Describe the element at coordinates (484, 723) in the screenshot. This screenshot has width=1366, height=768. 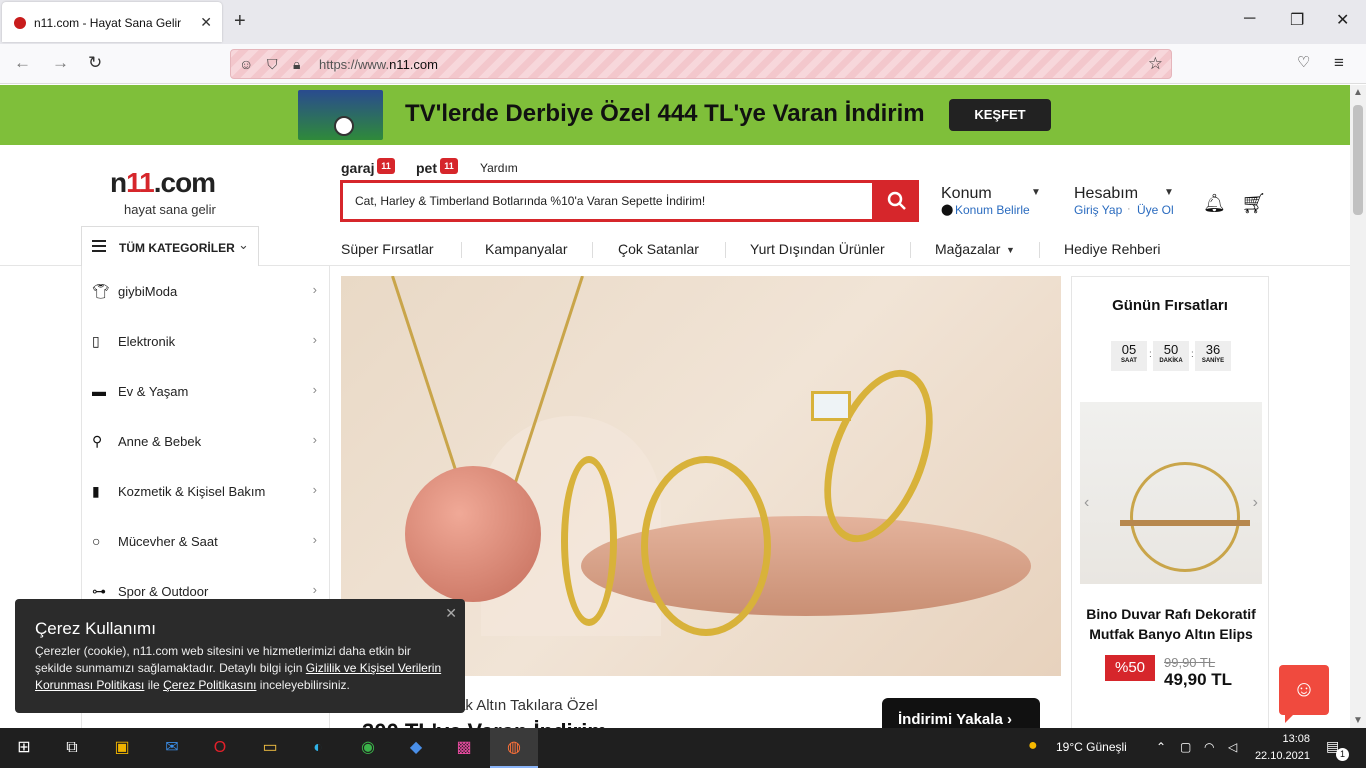
I see `promo-headline: 300 TL'ye Varan İndirim` at that location.